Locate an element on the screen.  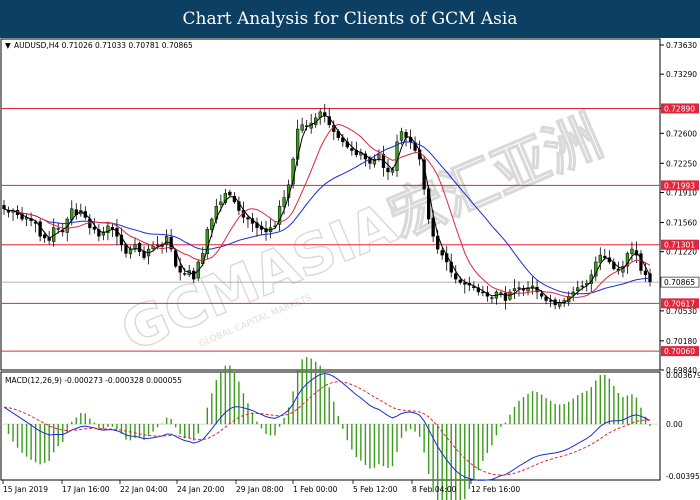
time-tick-label: 5 Feb 12:00 is located at coordinates (375, 489).